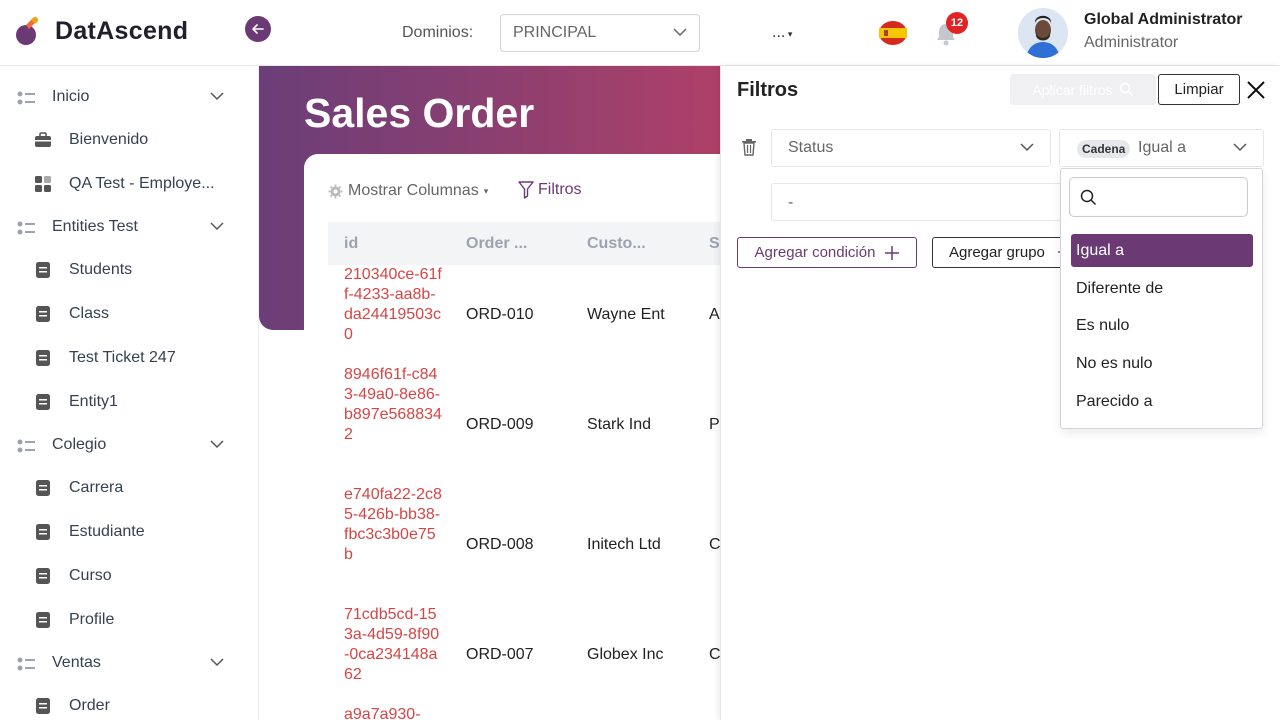 The image size is (1280, 720). What do you see at coordinates (500, 314) in the screenshot?
I see `row-order: ORD-010` at bounding box center [500, 314].